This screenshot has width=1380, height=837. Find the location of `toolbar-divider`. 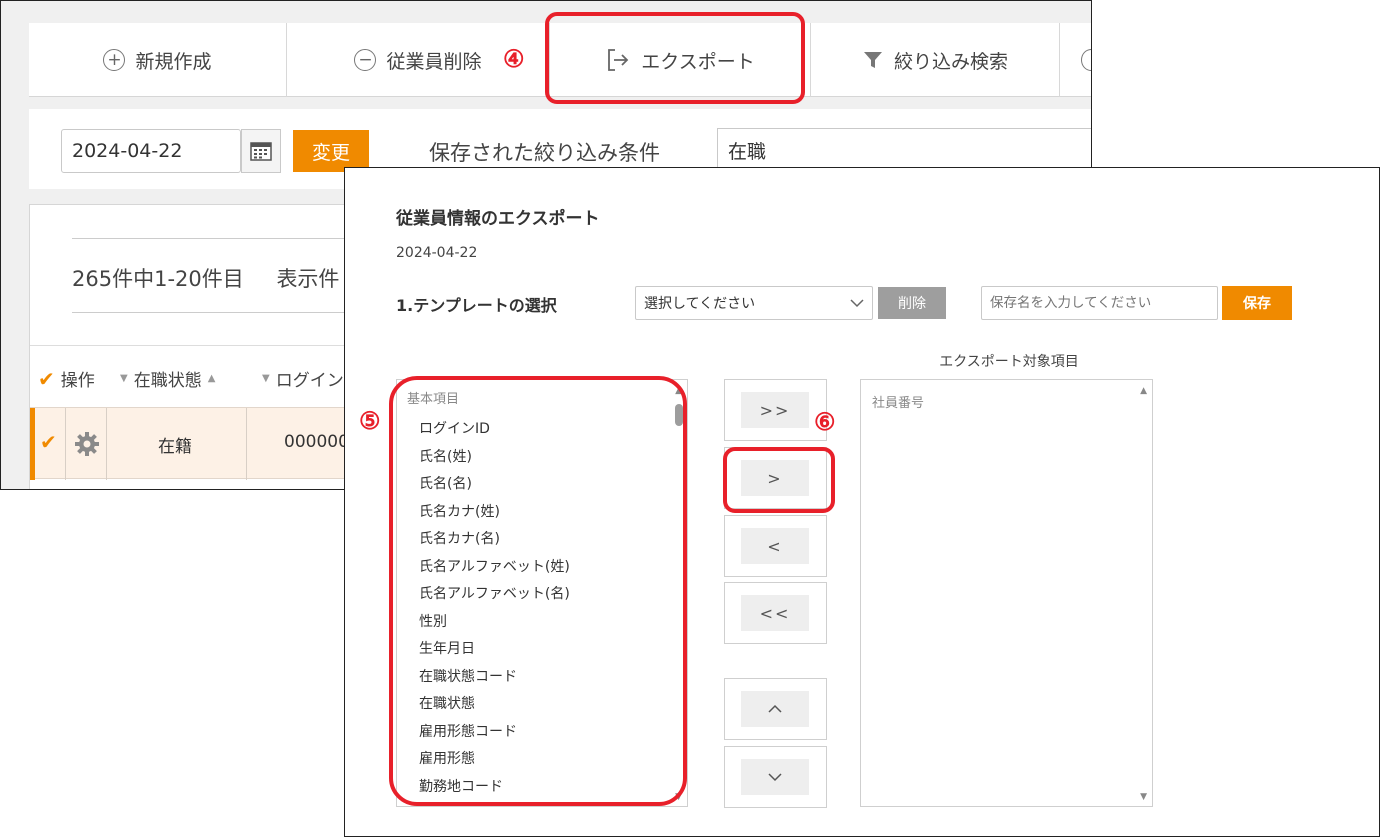

toolbar-divider is located at coordinates (1059, 60).